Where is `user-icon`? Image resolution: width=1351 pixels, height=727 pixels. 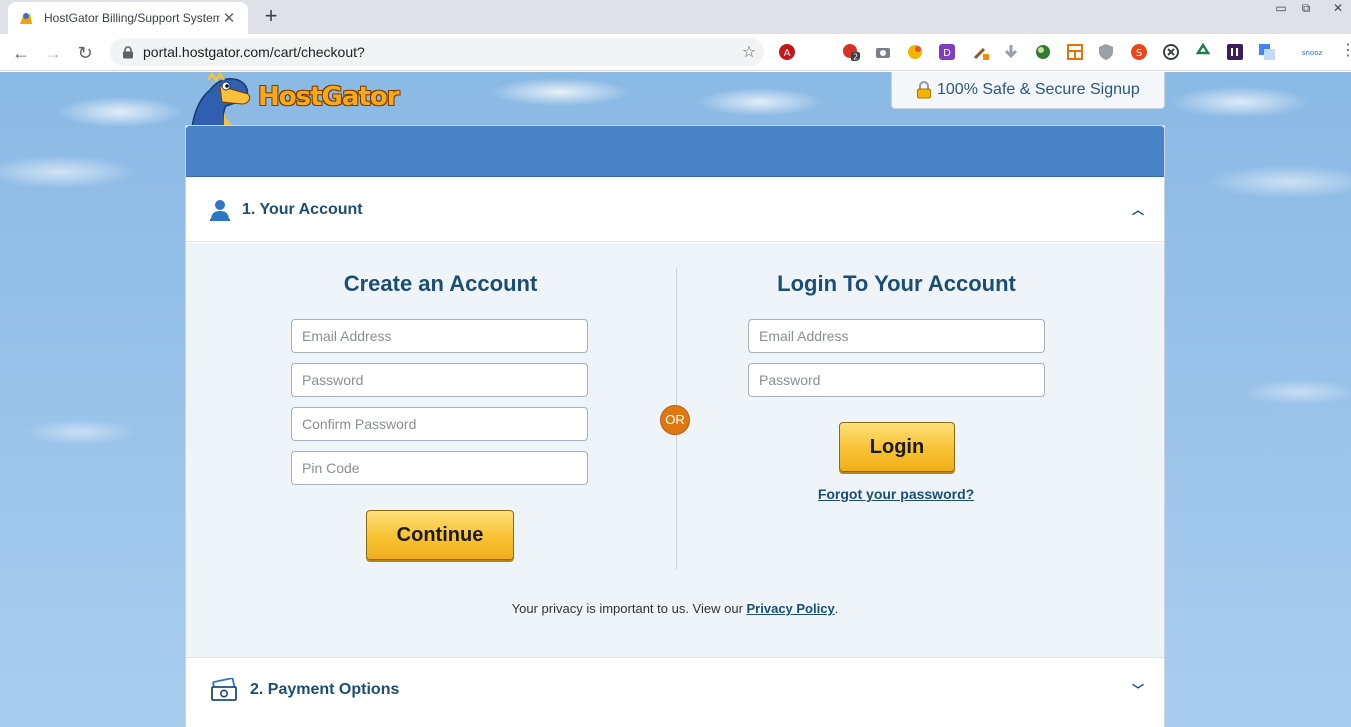
user-icon is located at coordinates (220, 210).